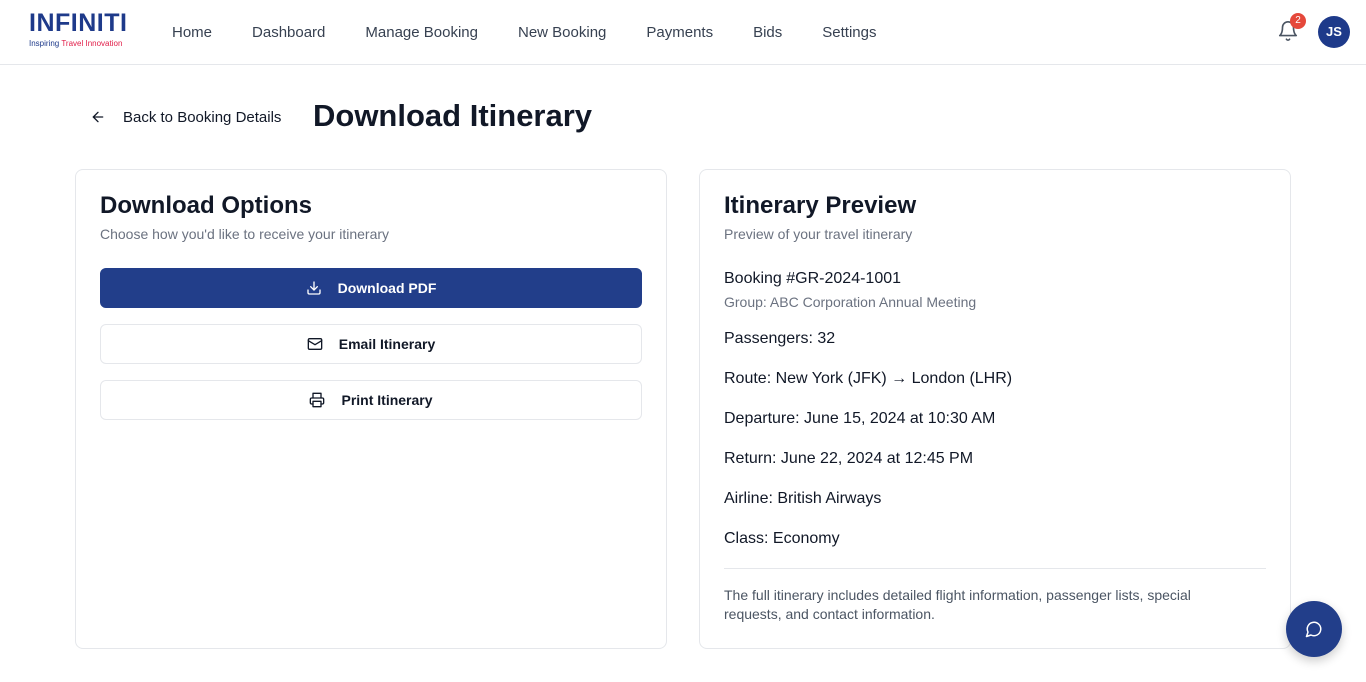  I want to click on back-to-booking-details-link: Back to Booking Details, so click(185, 117).